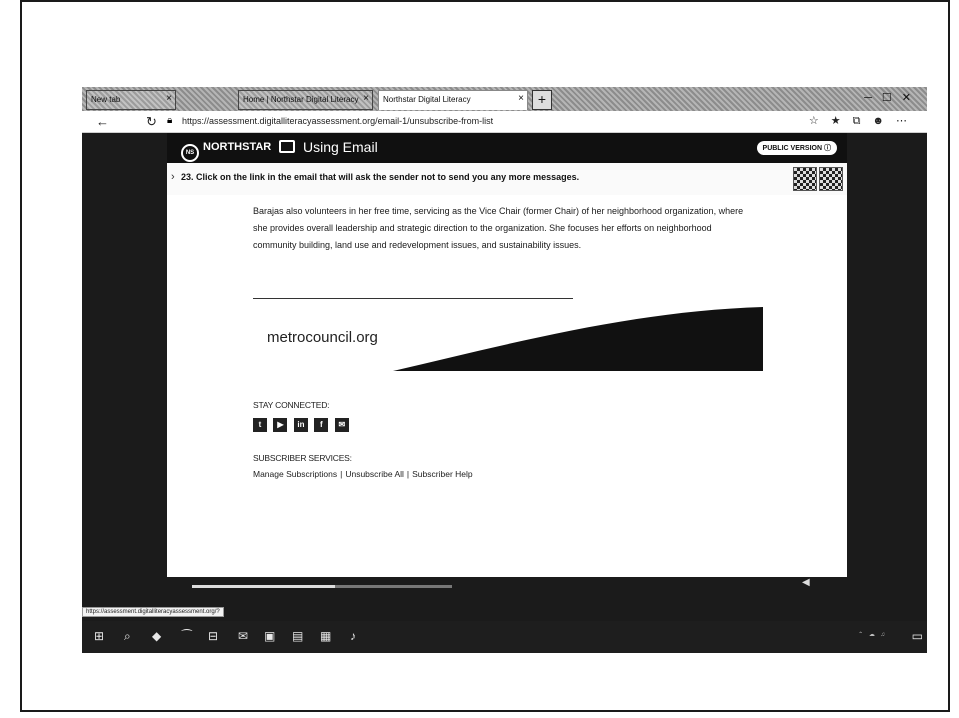 The image size is (959, 718). What do you see at coordinates (442, 474) in the screenshot?
I see `subscriber-help-link: Subscriber Help` at bounding box center [442, 474].